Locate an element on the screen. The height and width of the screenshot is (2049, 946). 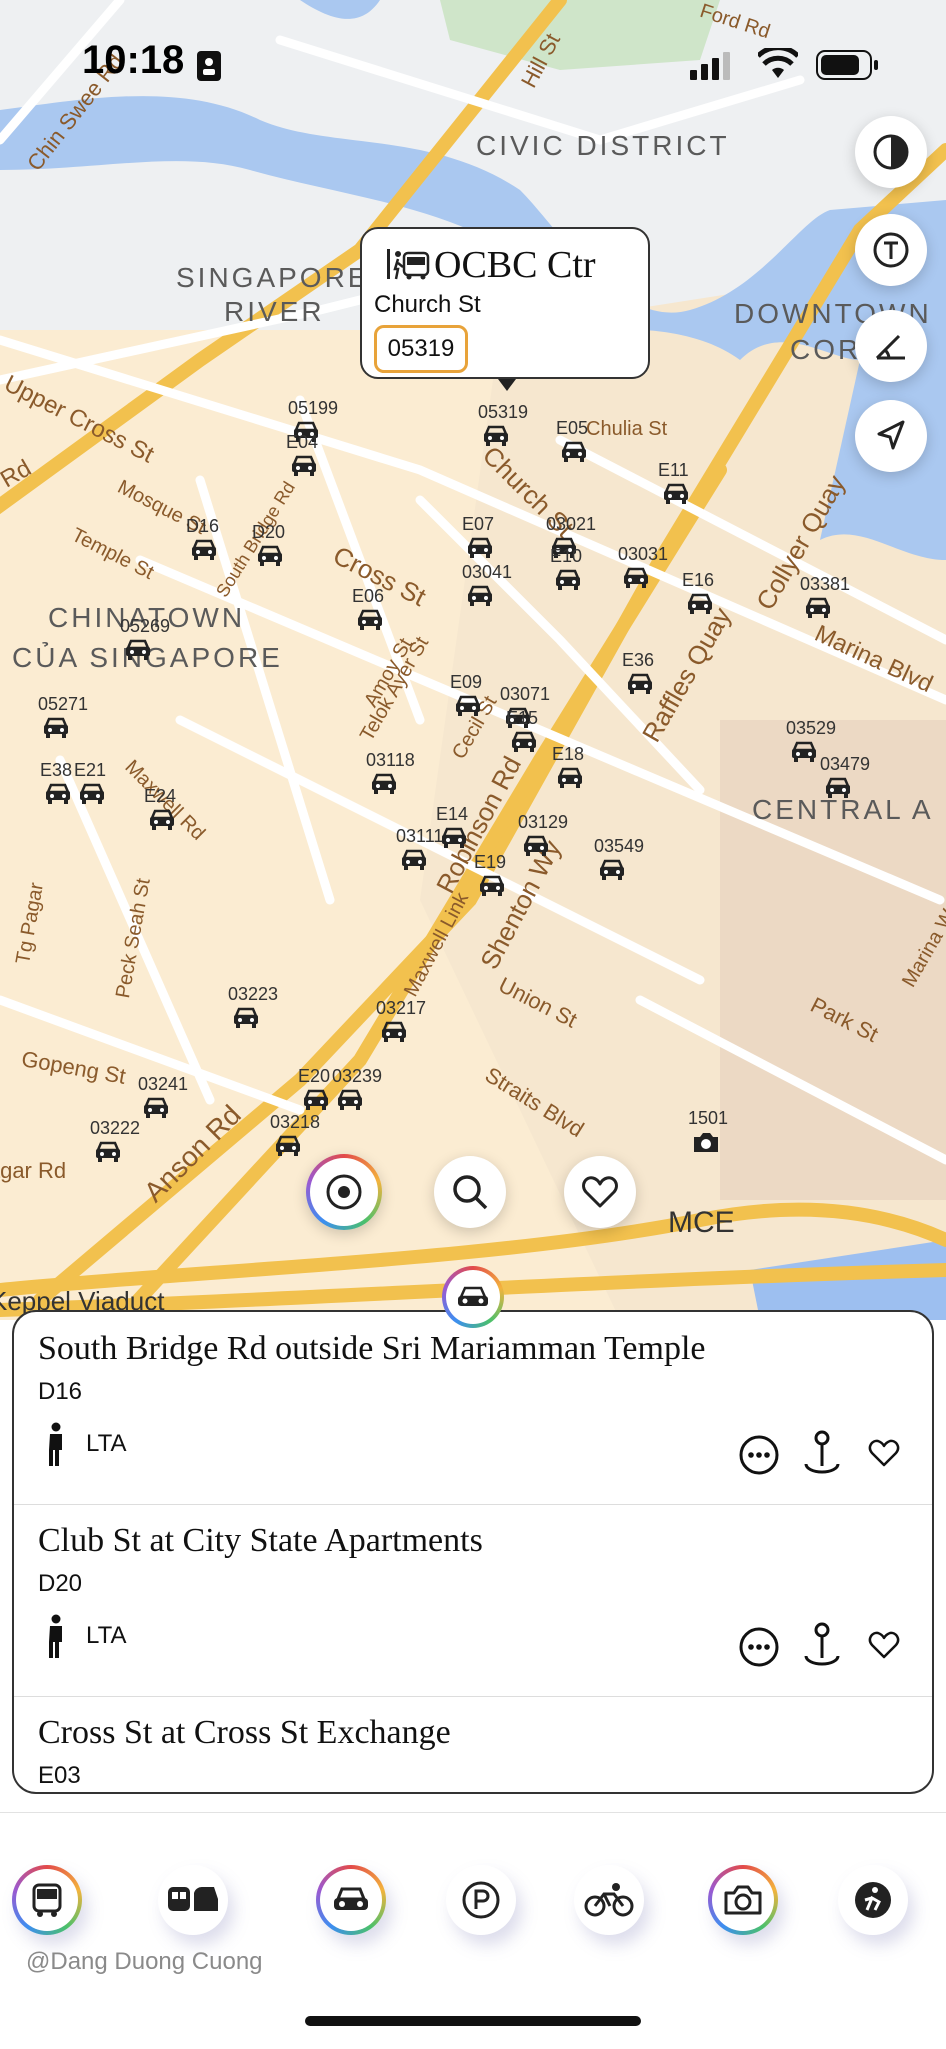
credit-text: @Dang Duong Cuong is located at coordinates (144, 1961).